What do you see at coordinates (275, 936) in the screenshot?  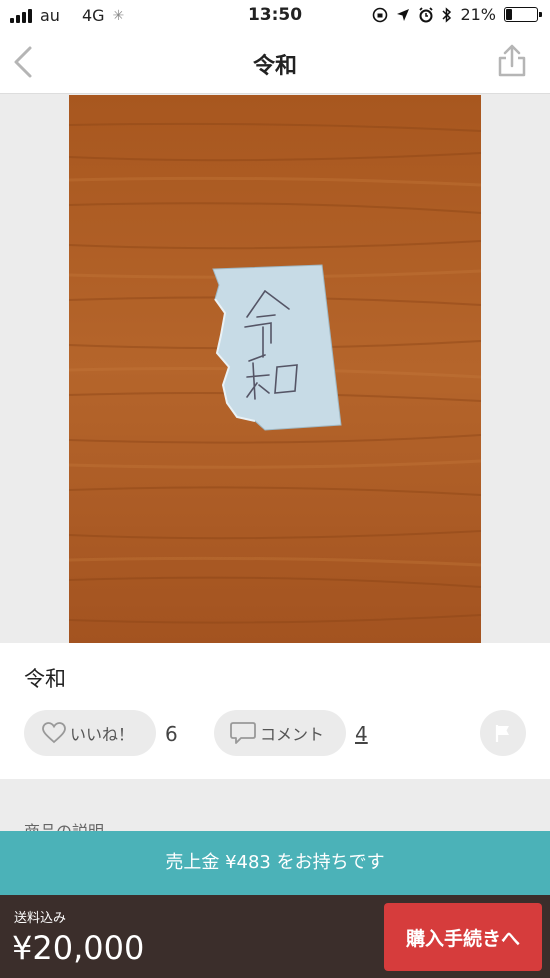 I see `purchase-bar: 送料込み ¥20,000 購入手続きへ` at bounding box center [275, 936].